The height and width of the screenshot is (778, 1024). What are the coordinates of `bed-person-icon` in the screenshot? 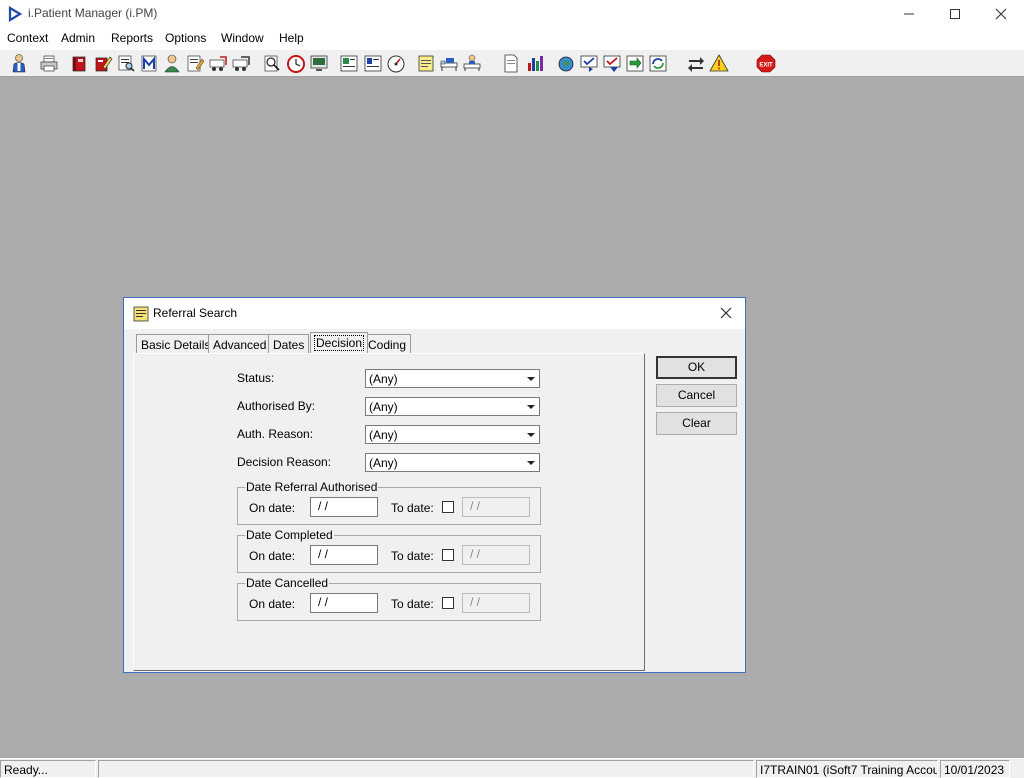 It's located at (472, 62).